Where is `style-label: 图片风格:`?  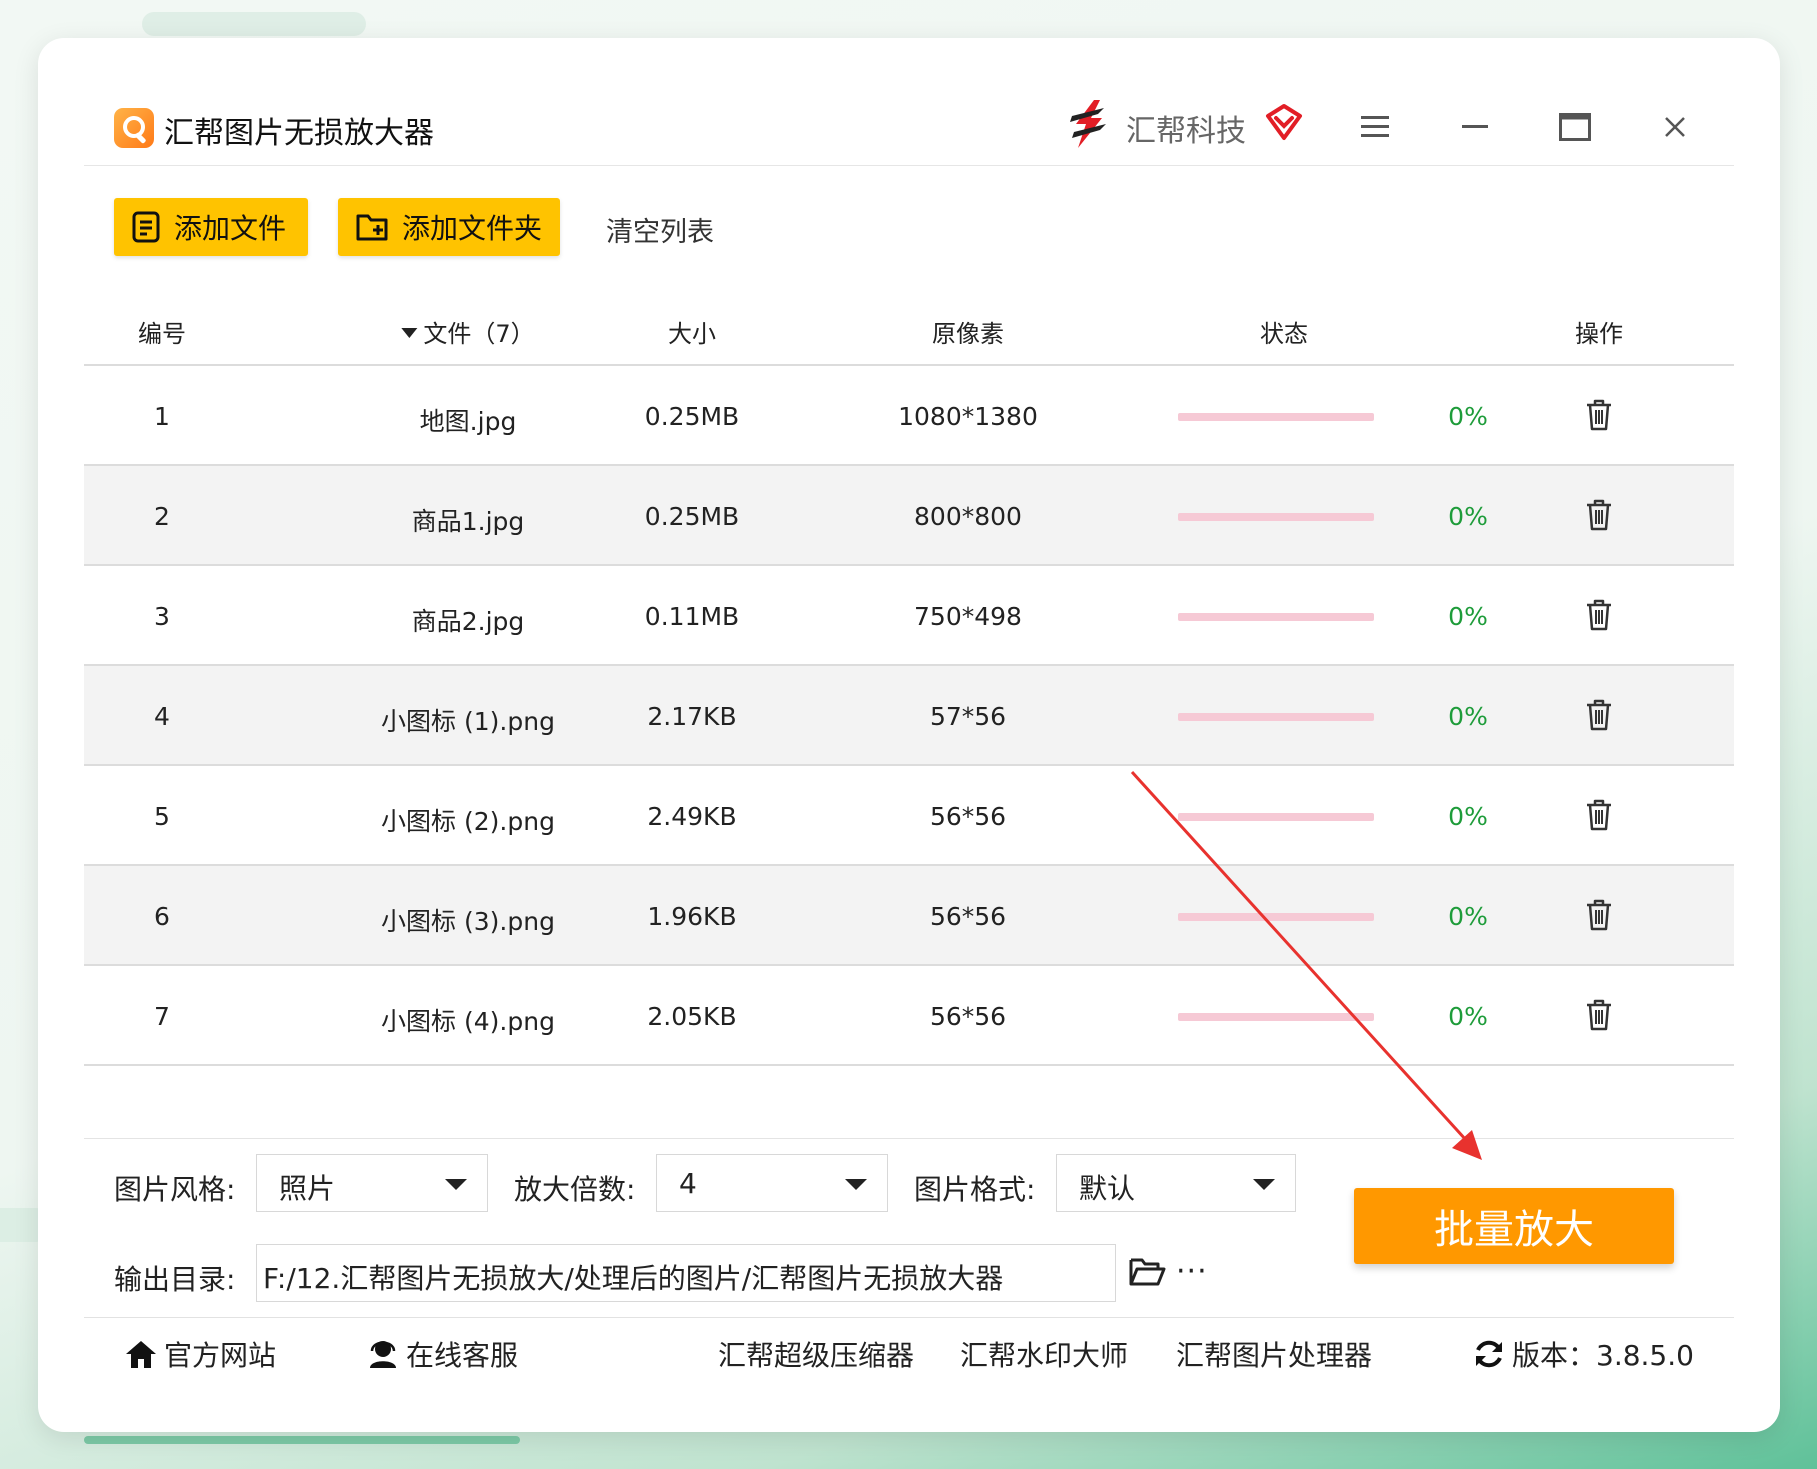 style-label: 图片风格: is located at coordinates (175, 1189).